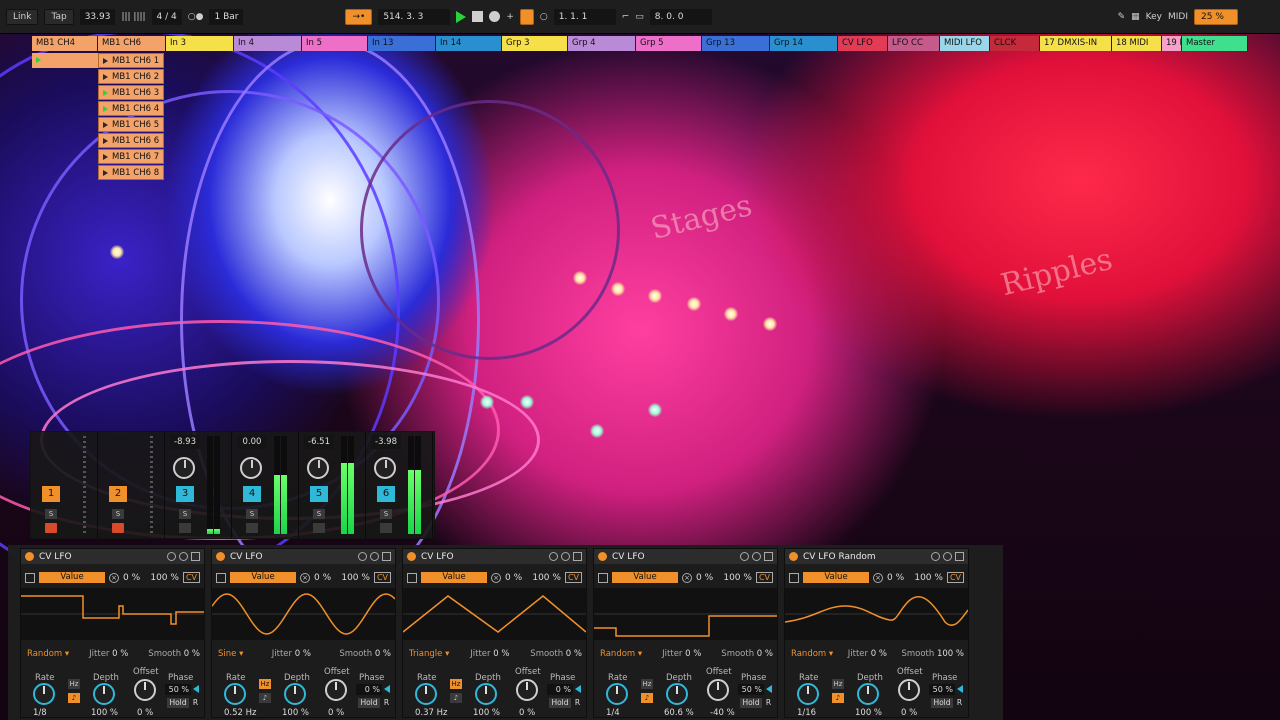 Image resolution: width=1280 pixels, height=720 pixels. Describe the element at coordinates (131, 92) in the screenshot. I see `clip: MB1 CH6 3` at that location.